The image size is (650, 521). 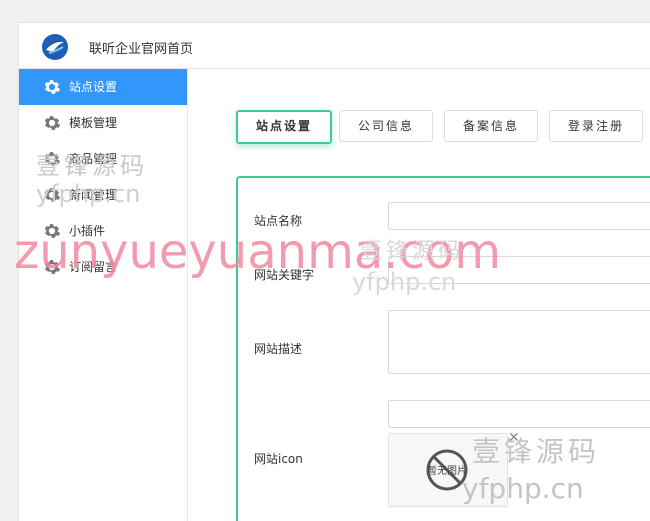 I want to click on site-description-textarea, so click(x=519, y=342).